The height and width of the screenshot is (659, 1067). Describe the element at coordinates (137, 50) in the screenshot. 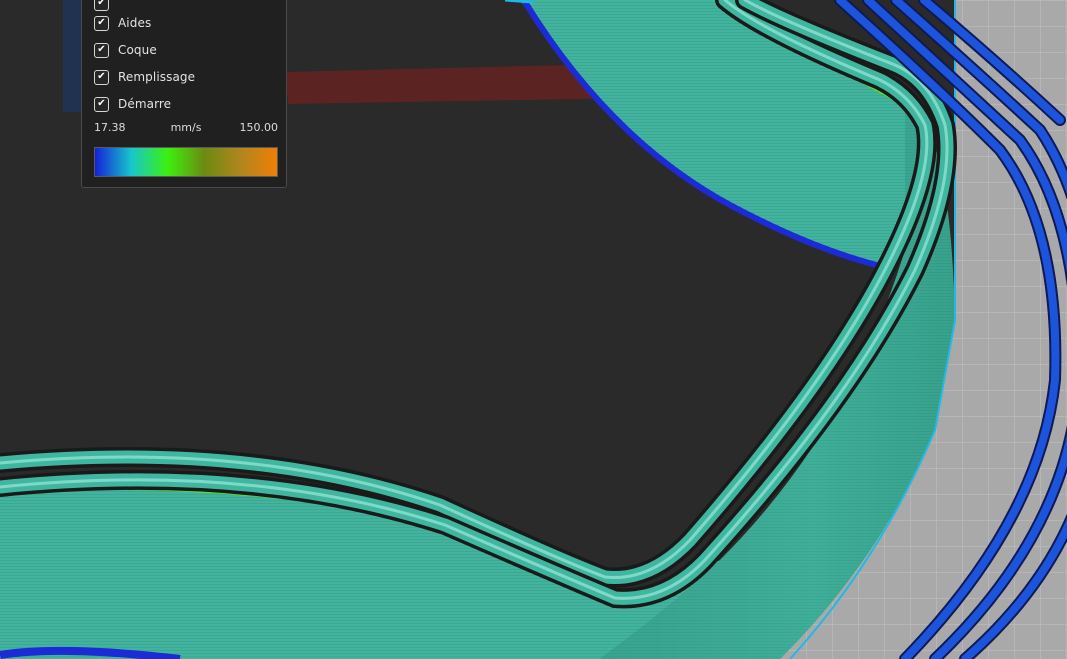

I see `legend-item-label: Coque` at that location.